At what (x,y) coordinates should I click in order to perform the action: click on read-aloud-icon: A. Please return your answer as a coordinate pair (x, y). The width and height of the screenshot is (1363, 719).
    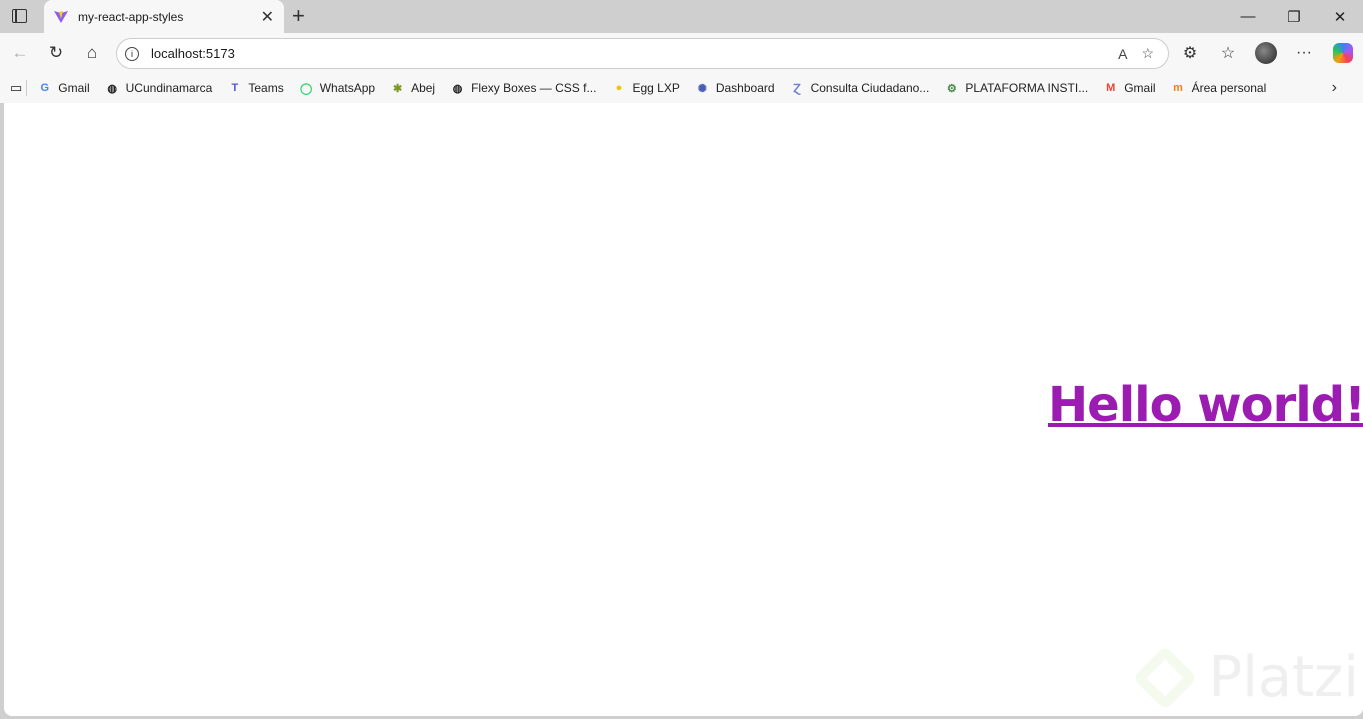
    Looking at the image, I should click on (1122, 54).